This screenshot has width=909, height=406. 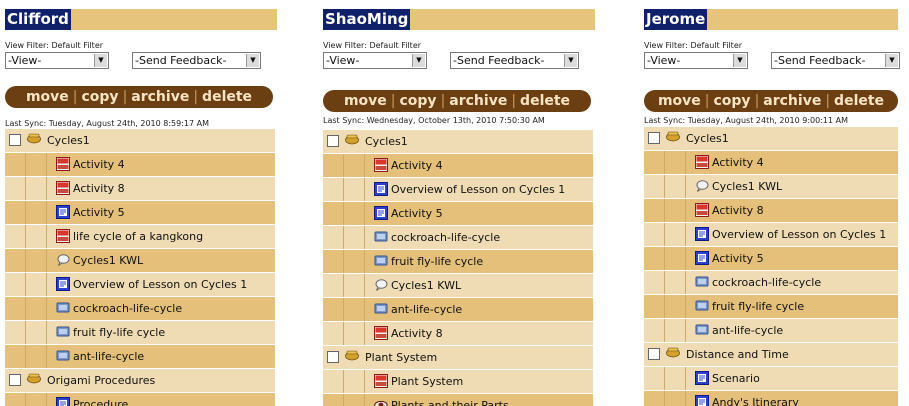 What do you see at coordinates (685, 234) in the screenshot?
I see `tree-guide-line` at bounding box center [685, 234].